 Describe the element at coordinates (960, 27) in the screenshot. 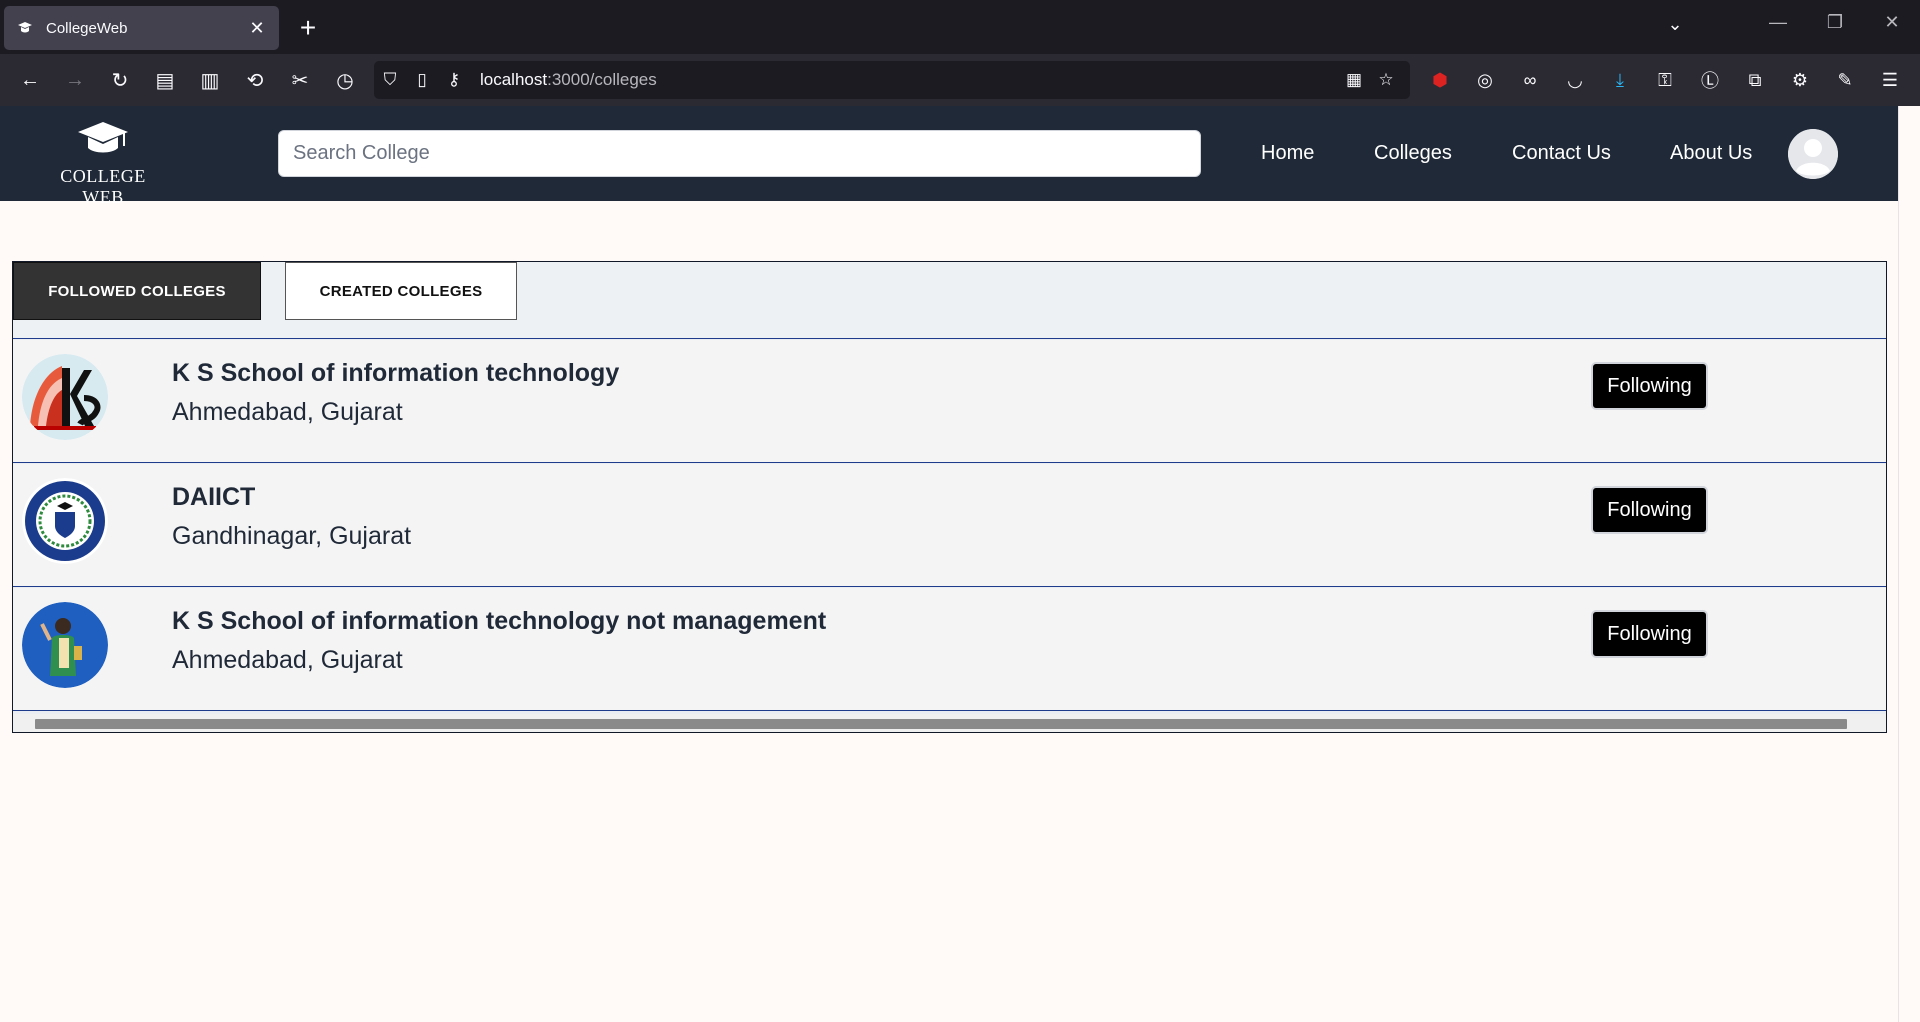

I see `browser-tabbar: CollegeWeb ✕ + ⌄ — ❐ ✕` at that location.